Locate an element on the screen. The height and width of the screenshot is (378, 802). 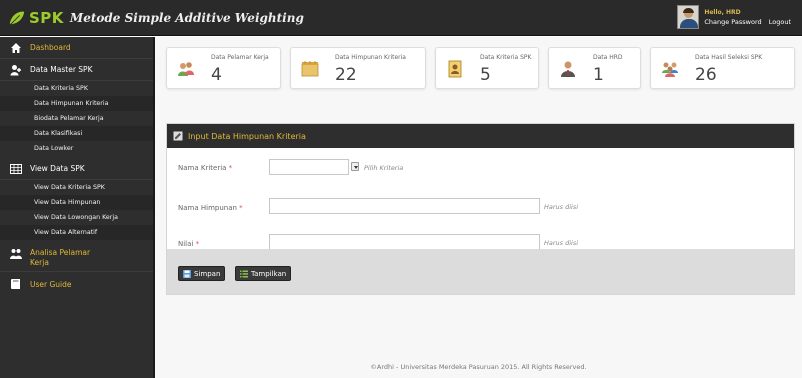
stat-card-kriteria: Data Kriteria SPK 5 is located at coordinates (487, 68).